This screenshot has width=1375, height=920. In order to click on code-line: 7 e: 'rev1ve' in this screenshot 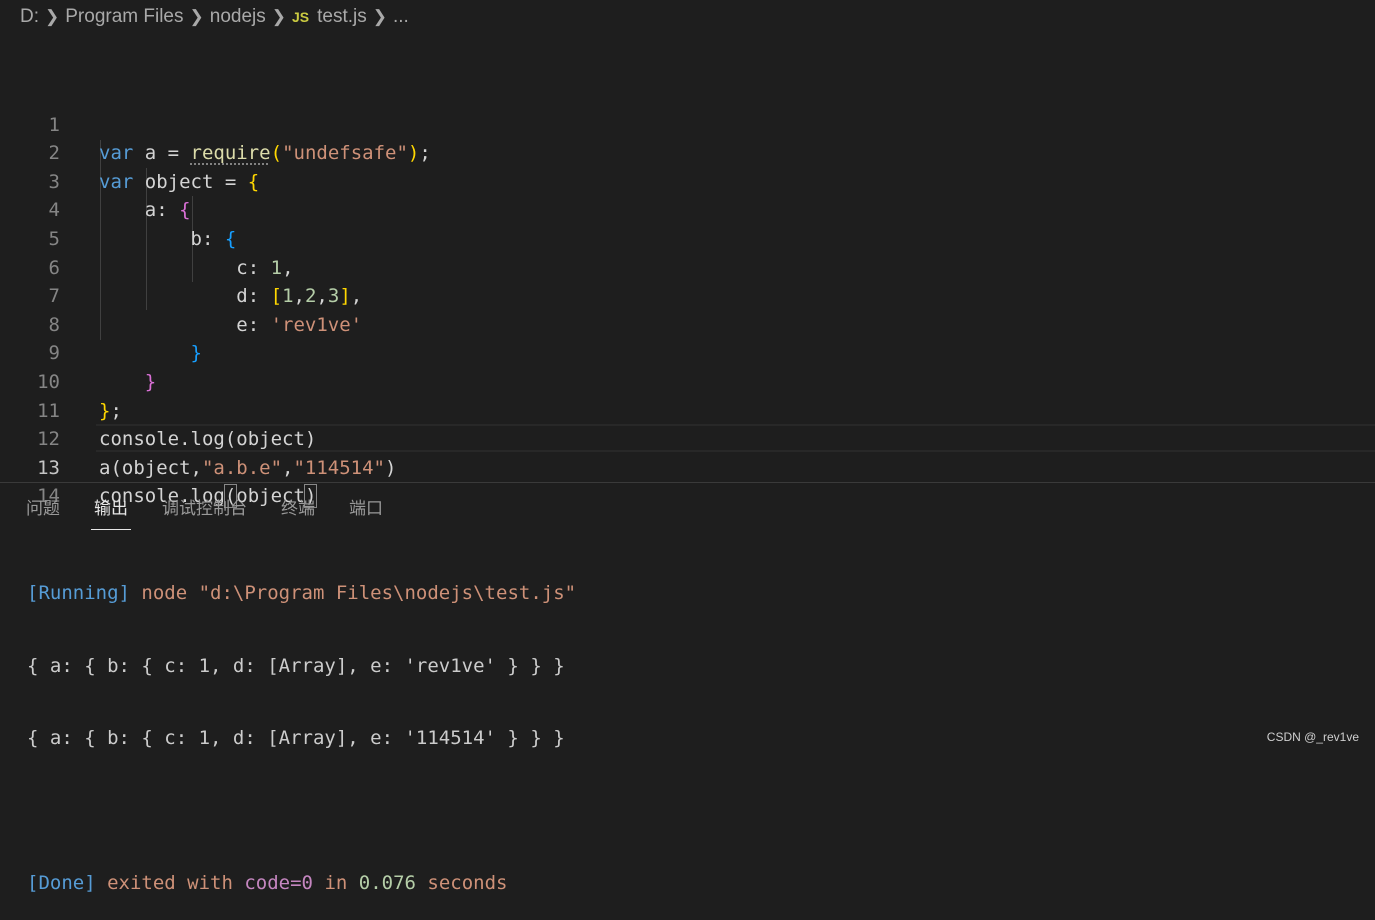, I will do `click(687, 295)`.